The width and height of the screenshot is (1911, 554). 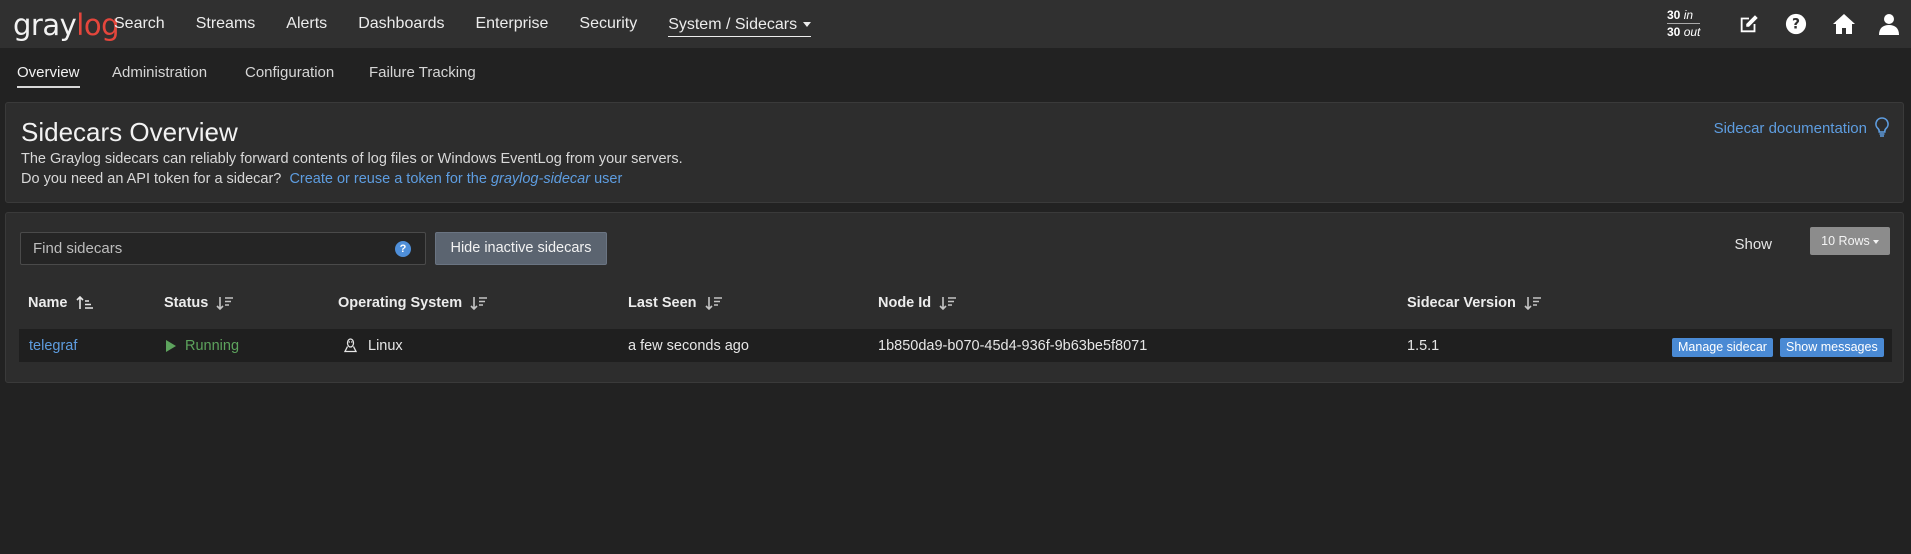 I want to click on throughput-out-count: 30, so click(x=1674, y=32).